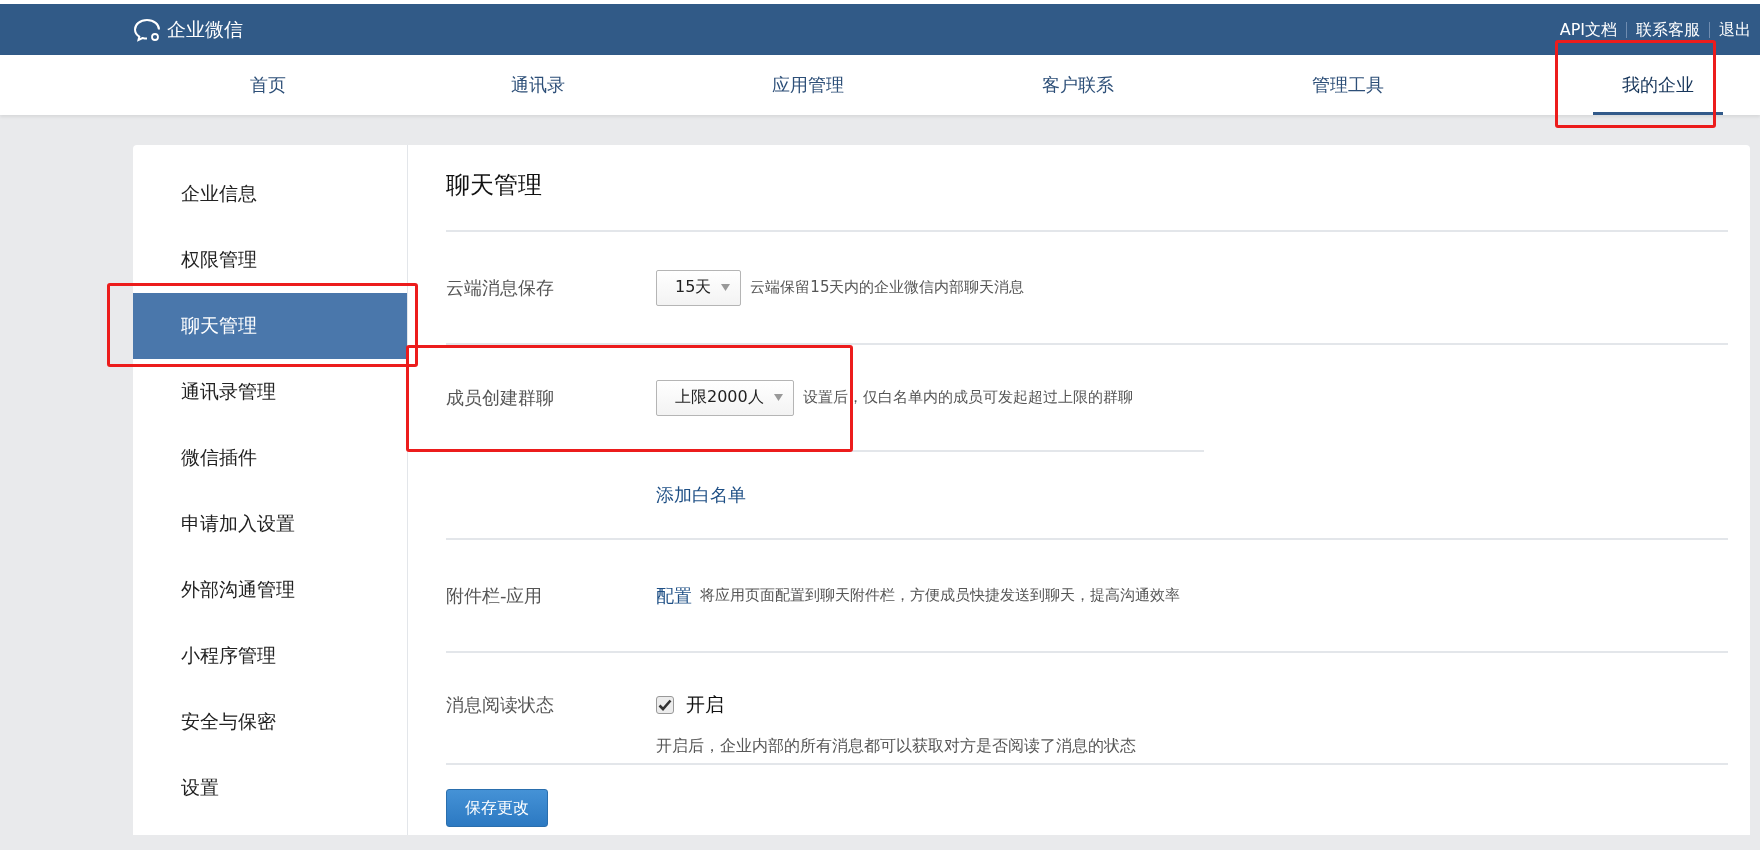  What do you see at coordinates (1087, 188) in the screenshot?
I see `page-title: 聊天管理` at bounding box center [1087, 188].